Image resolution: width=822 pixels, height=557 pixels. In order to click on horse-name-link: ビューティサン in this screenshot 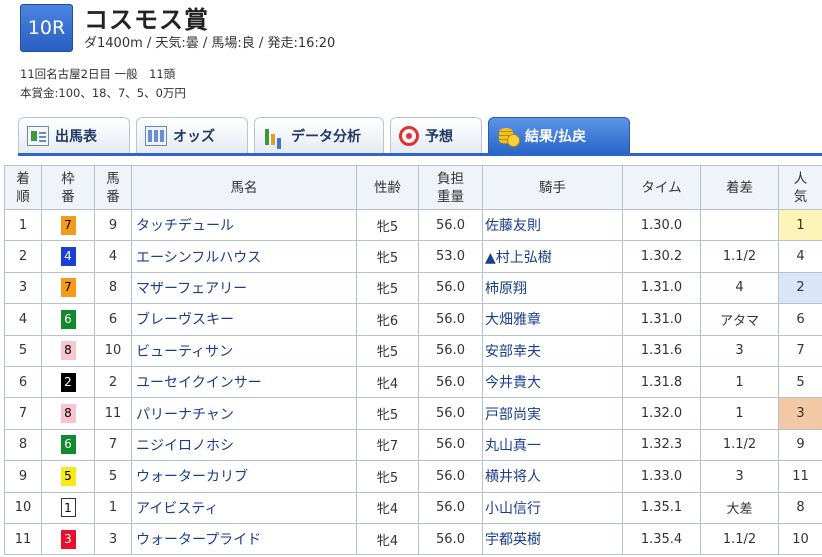, I will do `click(244, 350)`.